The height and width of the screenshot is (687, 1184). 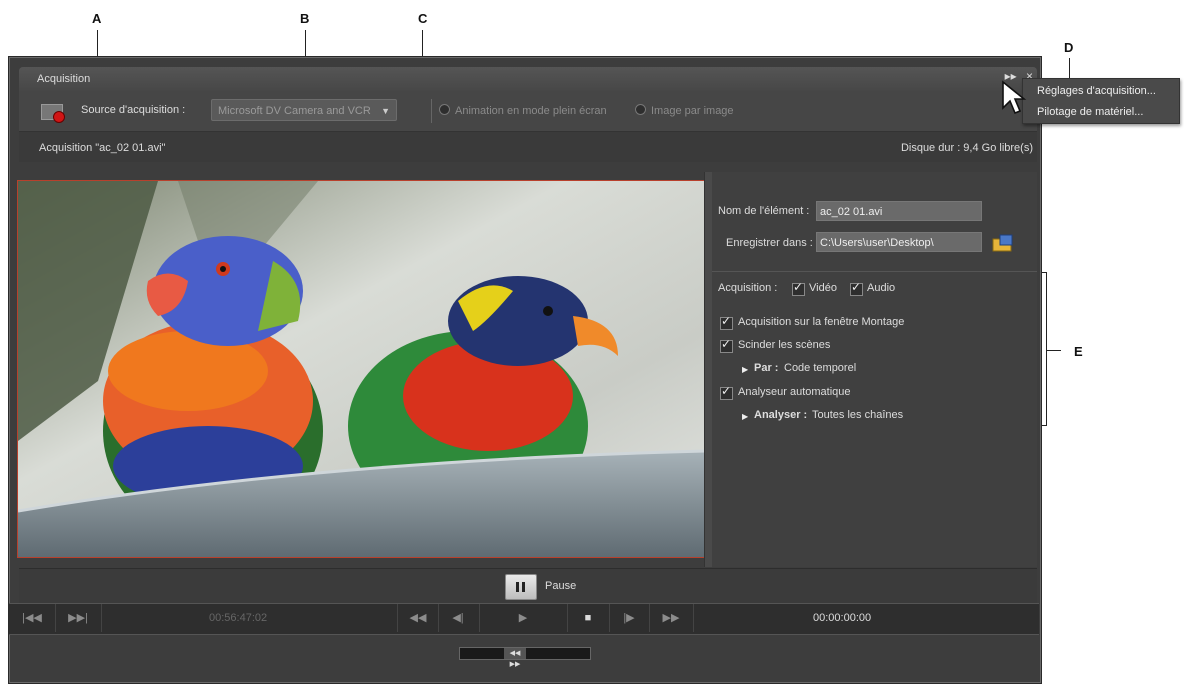 I want to click on by-value: Code temporel, so click(x=820, y=368).